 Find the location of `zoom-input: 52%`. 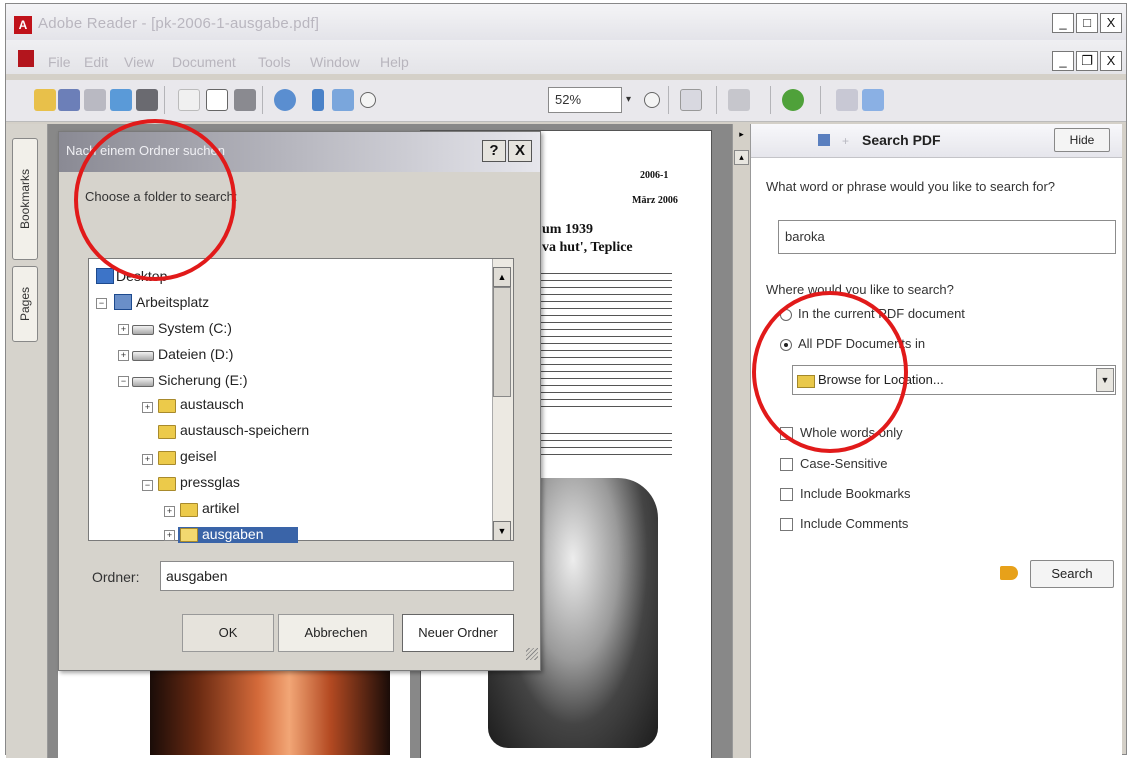

zoom-input: 52% is located at coordinates (585, 100).